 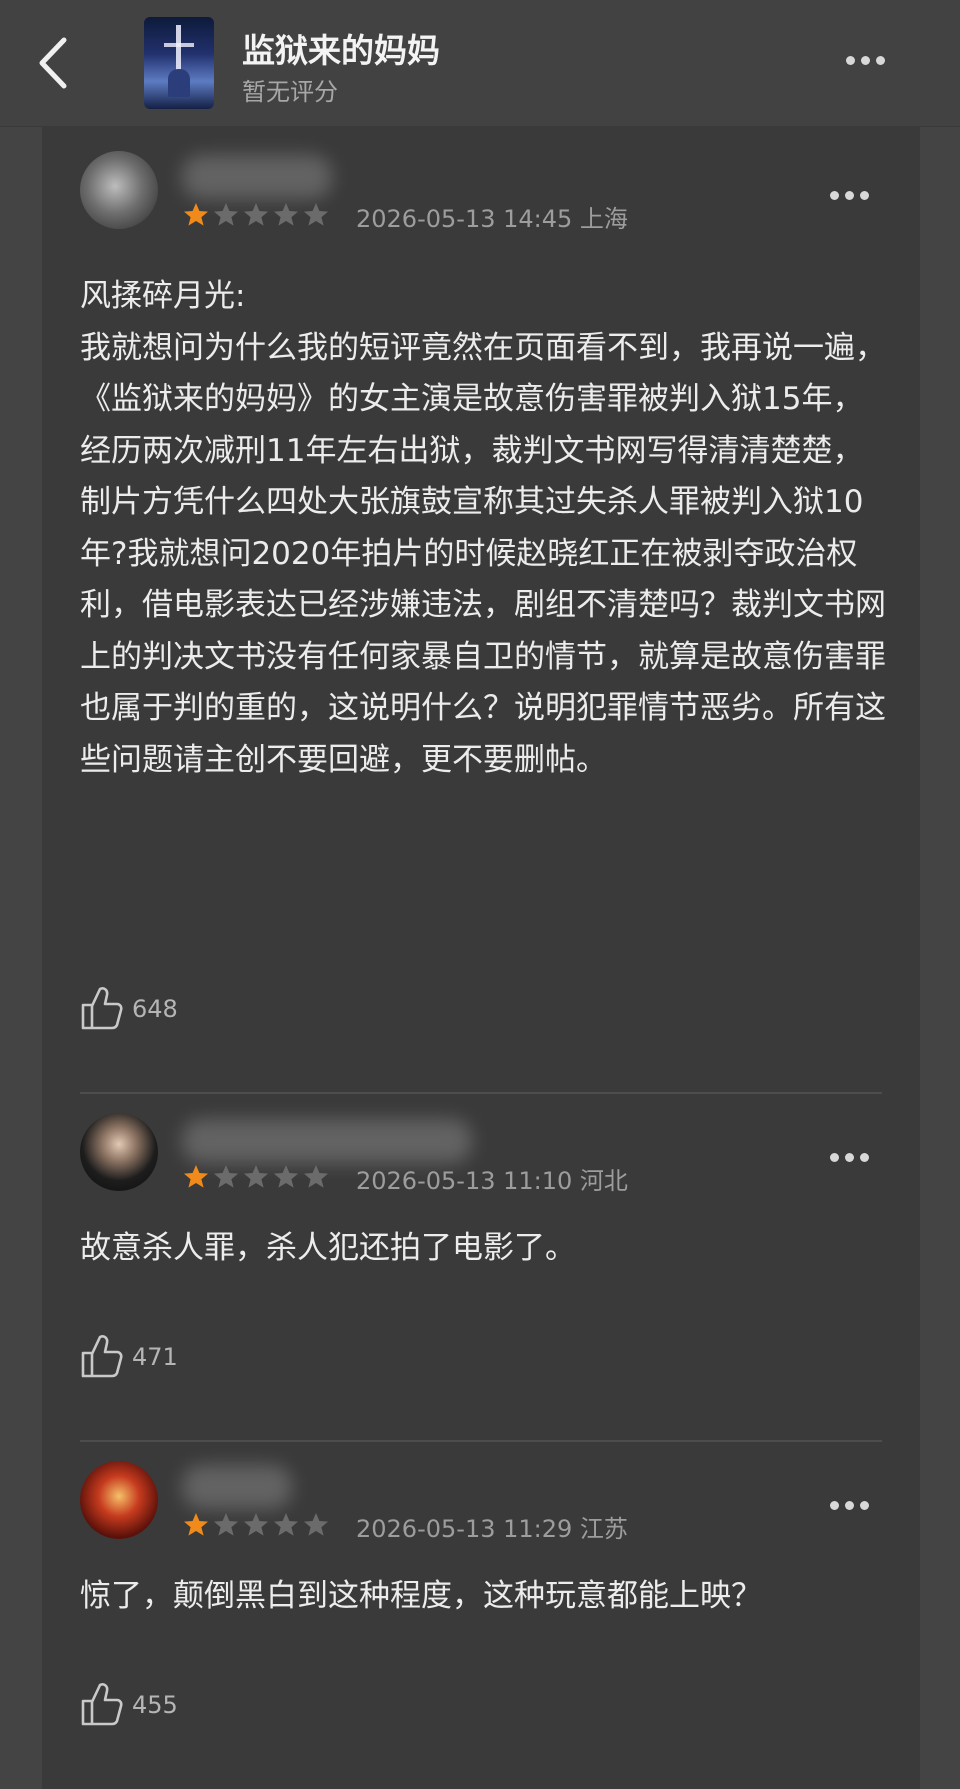 I want to click on comment-meta: 2026-05-13 11:29 江苏, so click(x=492, y=1529).